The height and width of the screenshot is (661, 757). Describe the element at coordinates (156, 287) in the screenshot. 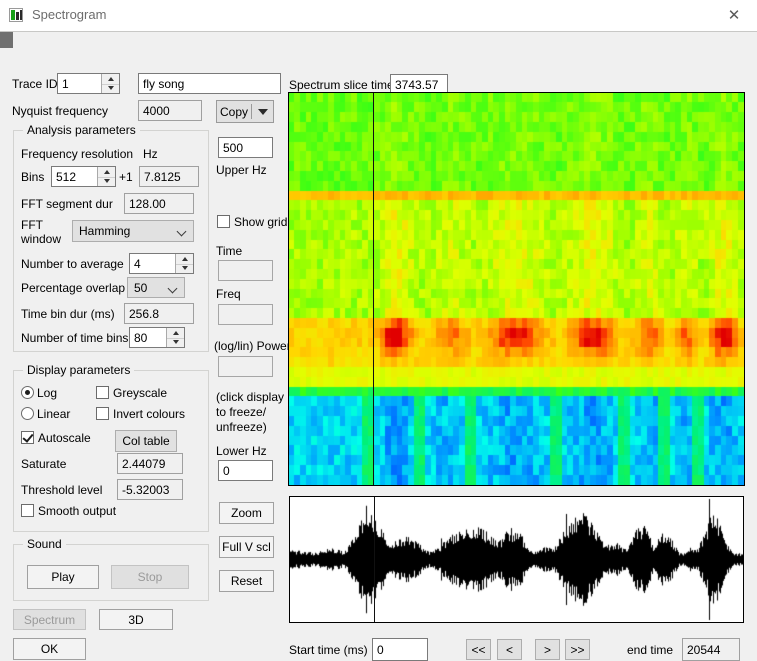

I see `percentage-overlap-select: 50` at that location.